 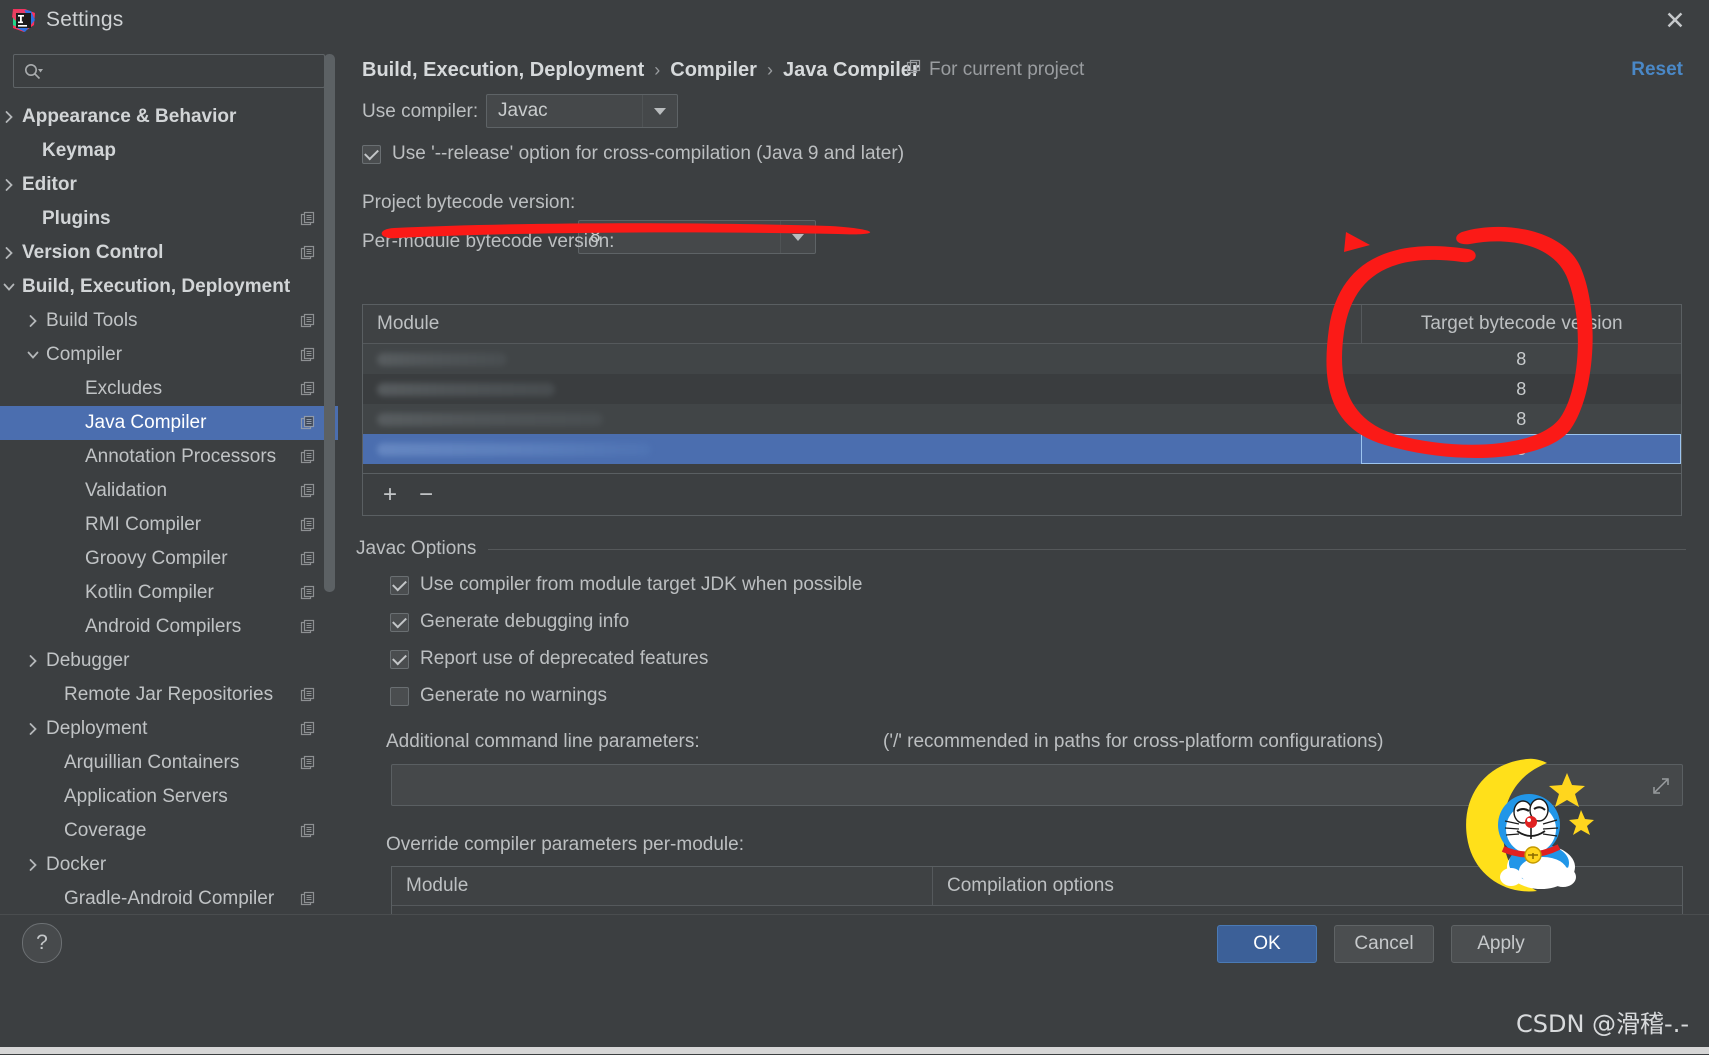 What do you see at coordinates (662, 886) in the screenshot?
I see `override-table-column-header: Module` at bounding box center [662, 886].